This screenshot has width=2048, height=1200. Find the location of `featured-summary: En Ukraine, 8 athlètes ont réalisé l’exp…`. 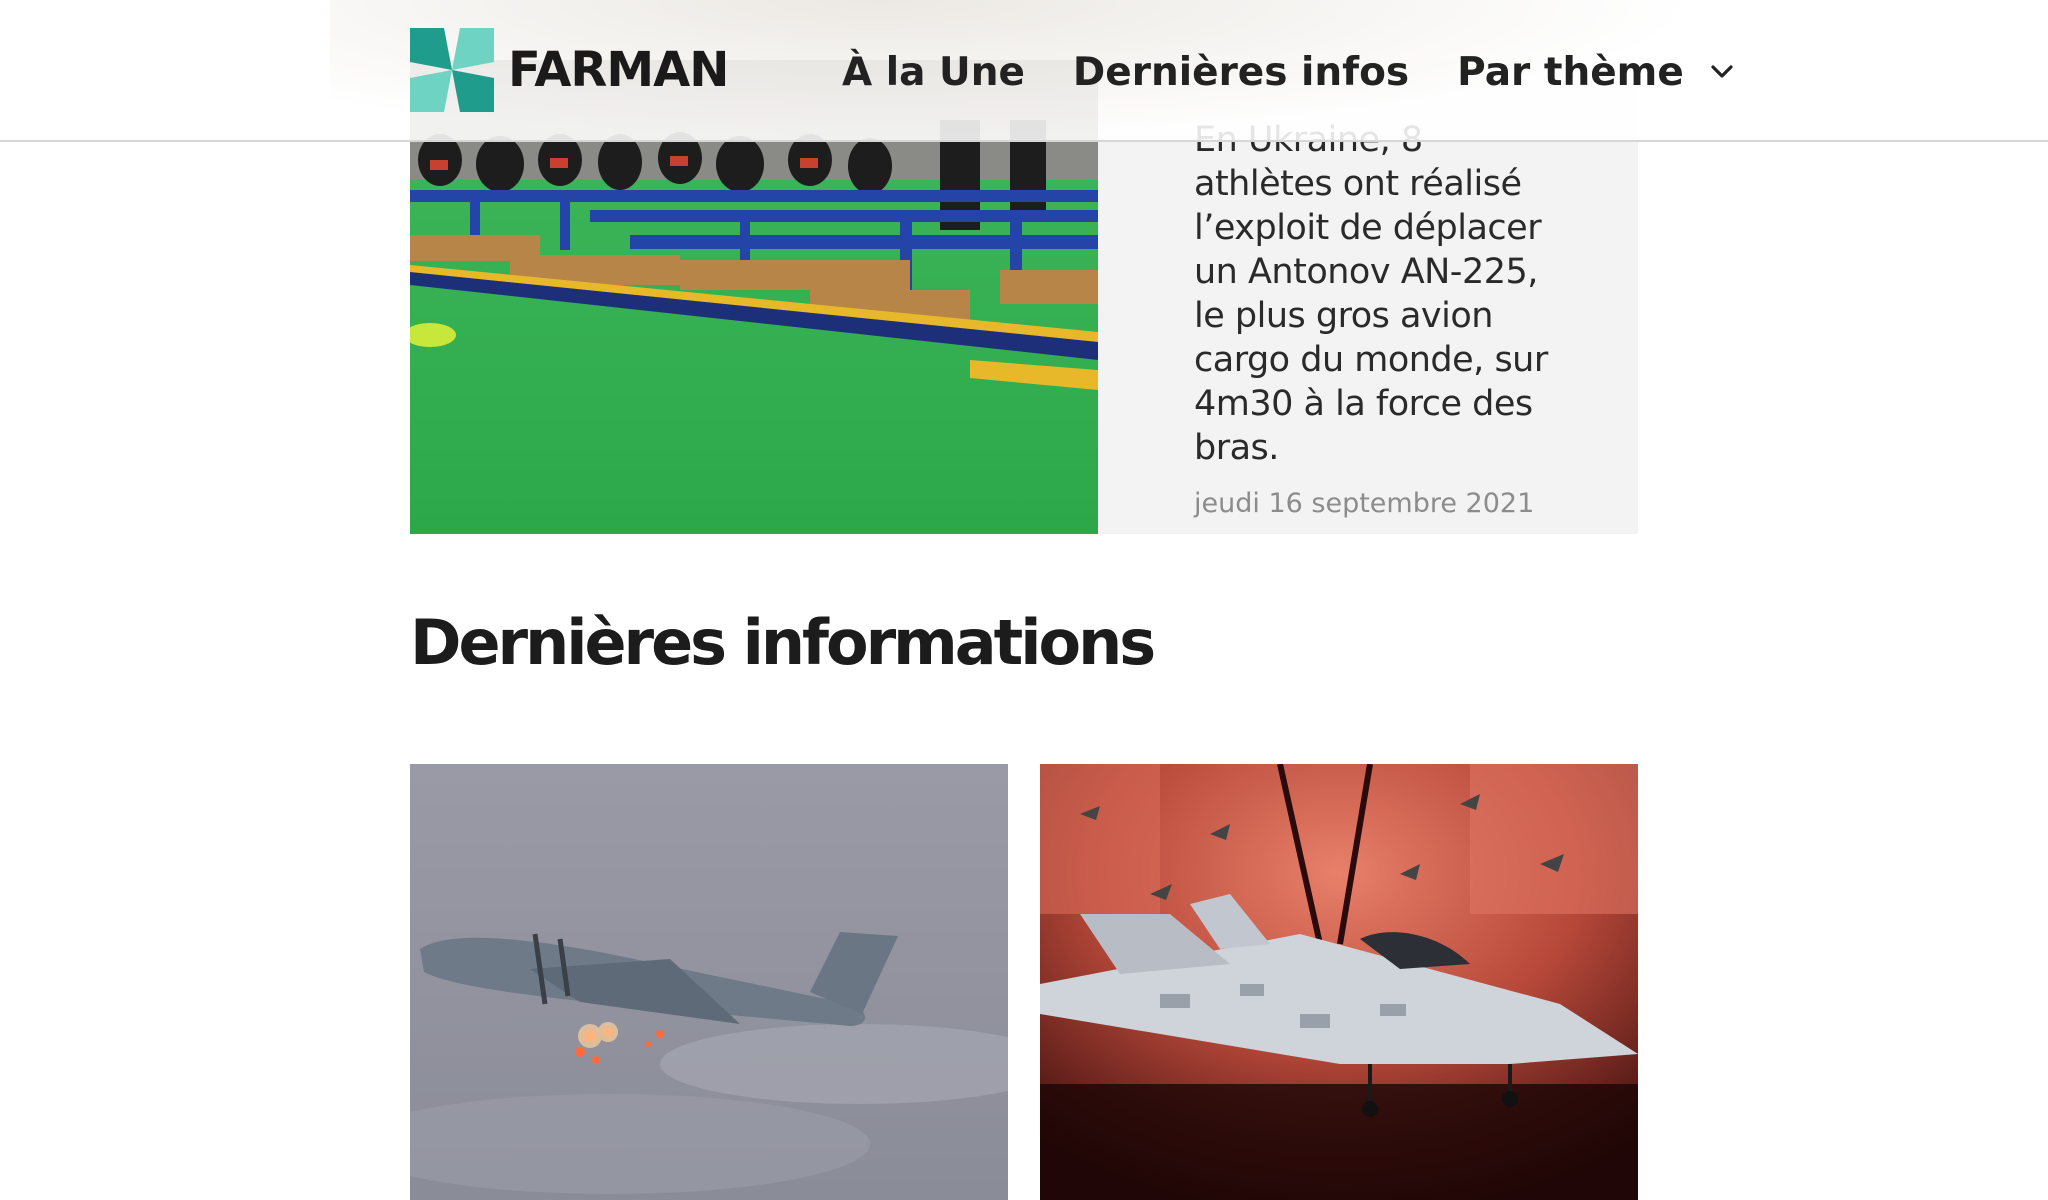

featured-summary: En Ukraine, 8 athlètes ont réalisé l’exp… is located at coordinates (1371, 294).